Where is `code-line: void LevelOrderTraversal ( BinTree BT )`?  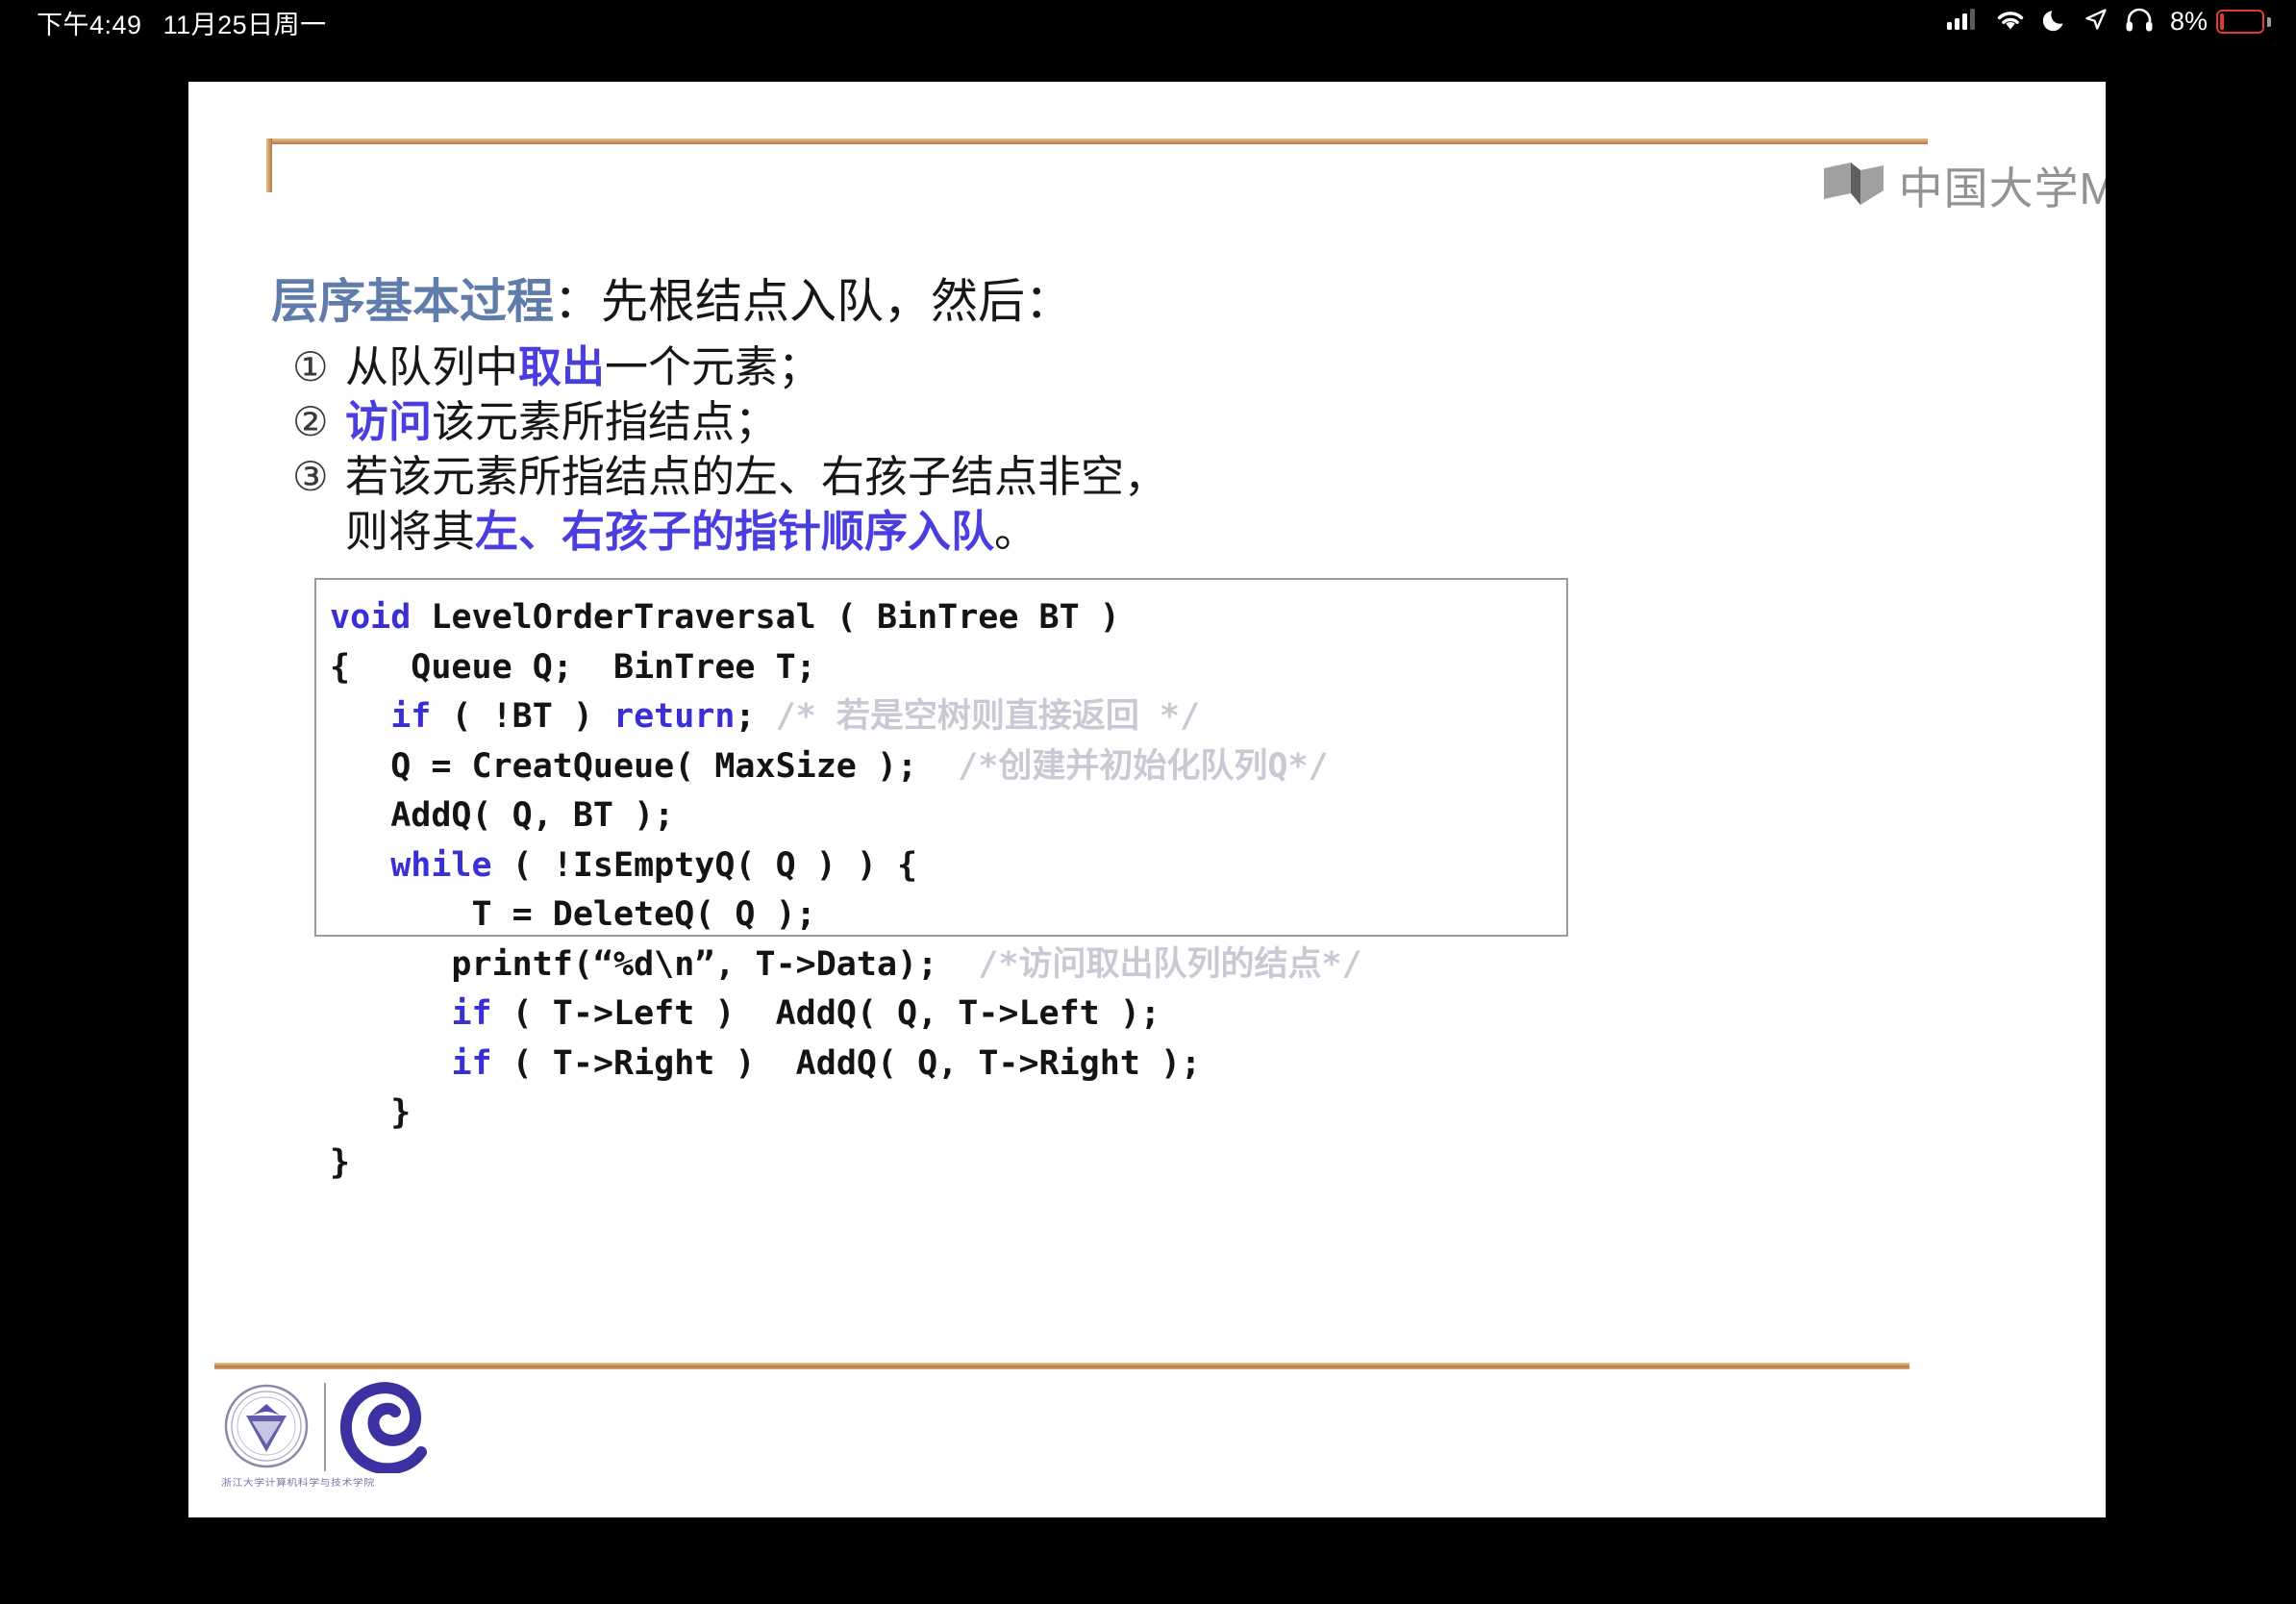 code-line: void LevelOrderTraversal ( BinTree BT ) is located at coordinates (948, 618).